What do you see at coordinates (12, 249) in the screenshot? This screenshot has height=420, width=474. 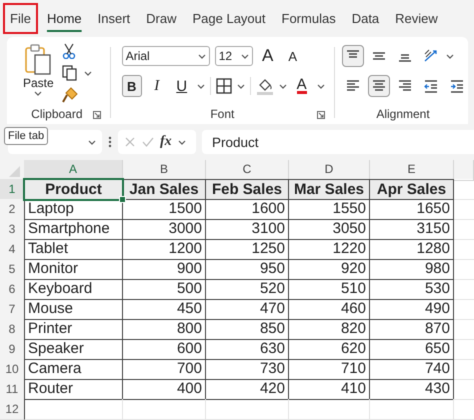 I see `row-header: 4` at bounding box center [12, 249].